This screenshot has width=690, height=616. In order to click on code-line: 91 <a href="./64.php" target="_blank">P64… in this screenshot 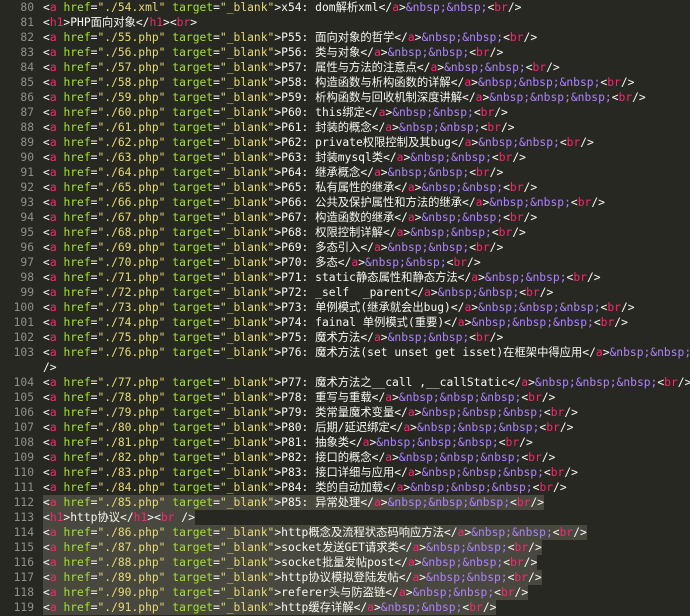, I will do `click(345, 172)`.